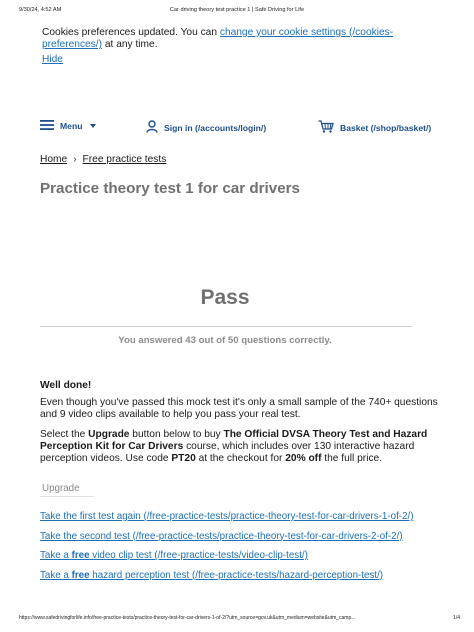  Describe the element at coordinates (125, 159) in the screenshot. I see `breadcrumb-free-practice-tests: Free practice tests` at that location.